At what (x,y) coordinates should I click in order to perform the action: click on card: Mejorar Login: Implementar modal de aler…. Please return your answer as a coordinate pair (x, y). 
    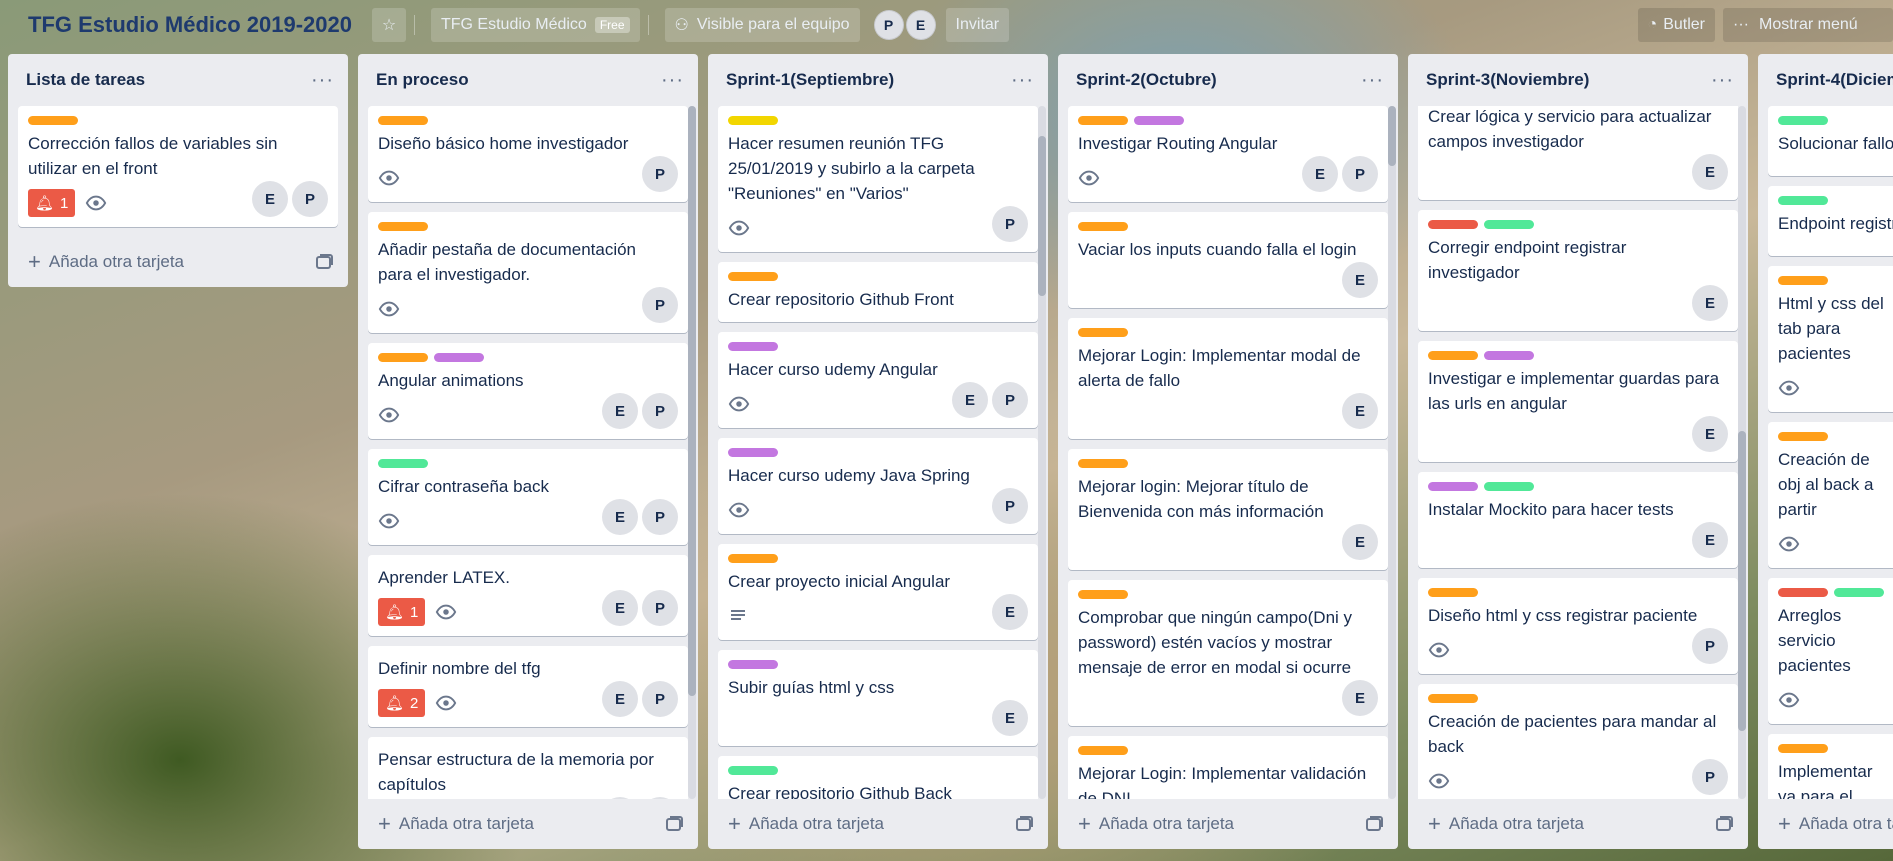
    Looking at the image, I should click on (1228, 378).